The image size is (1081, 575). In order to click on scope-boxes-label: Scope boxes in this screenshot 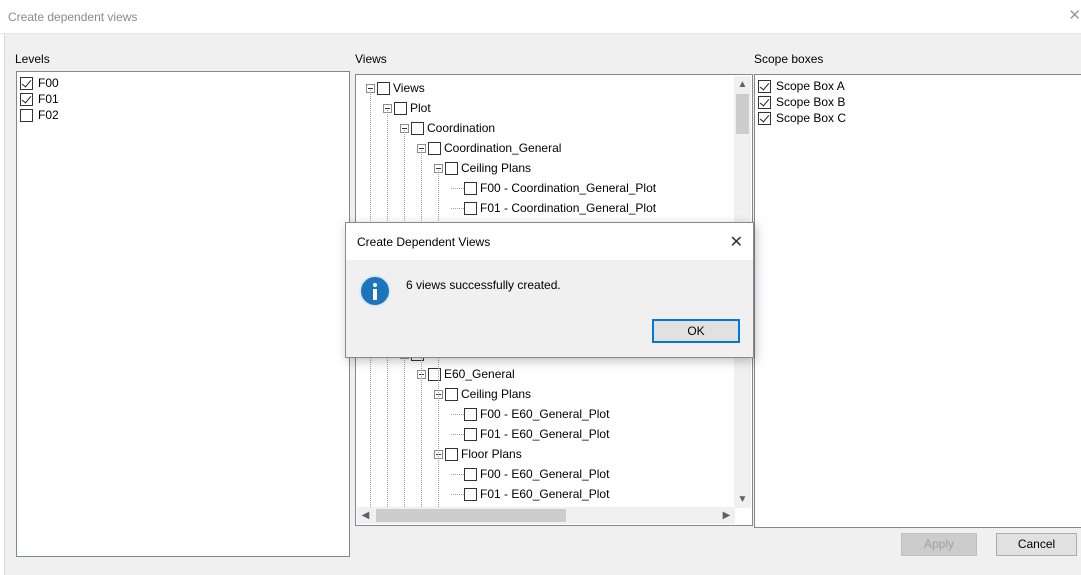, I will do `click(789, 59)`.